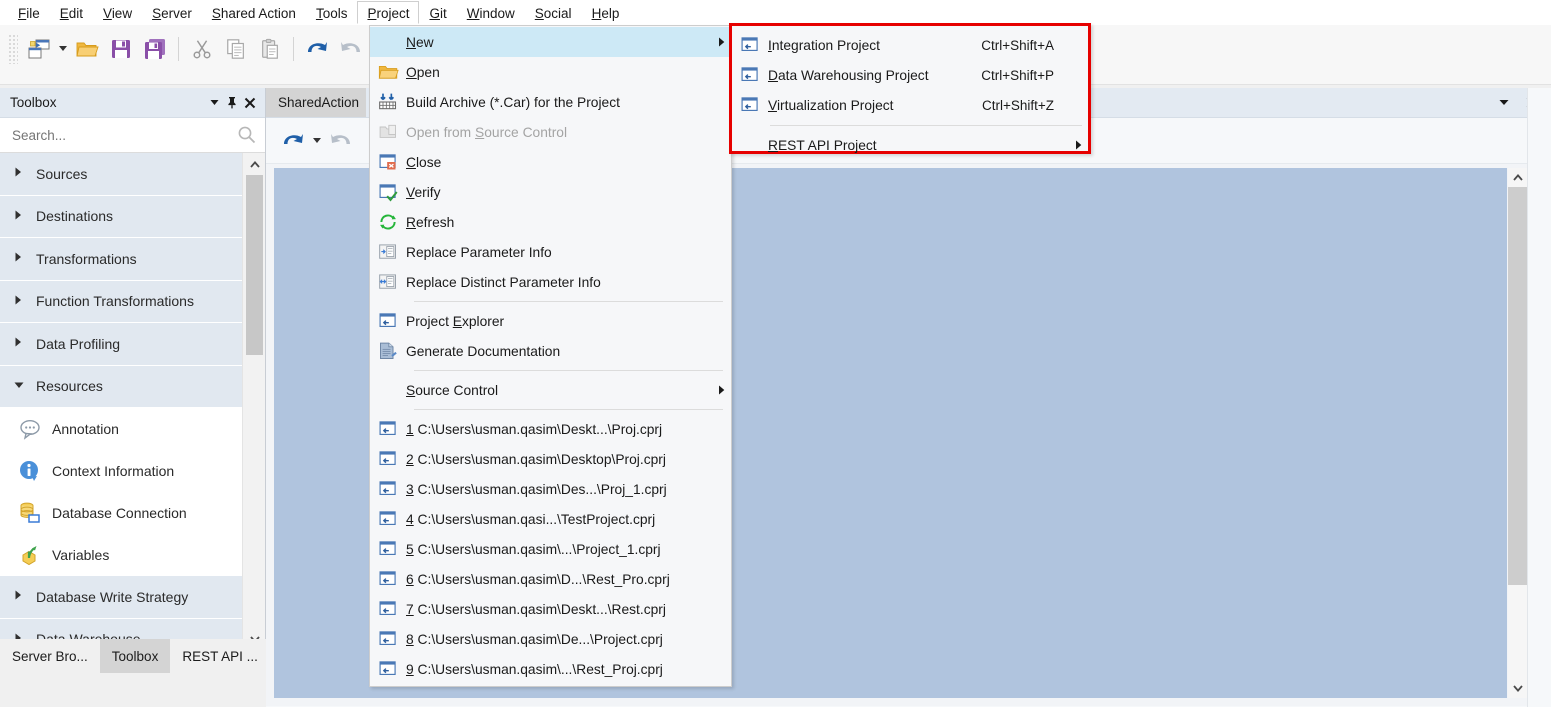  What do you see at coordinates (254, 12) in the screenshot?
I see `menu-shared-action: Shared Action` at bounding box center [254, 12].